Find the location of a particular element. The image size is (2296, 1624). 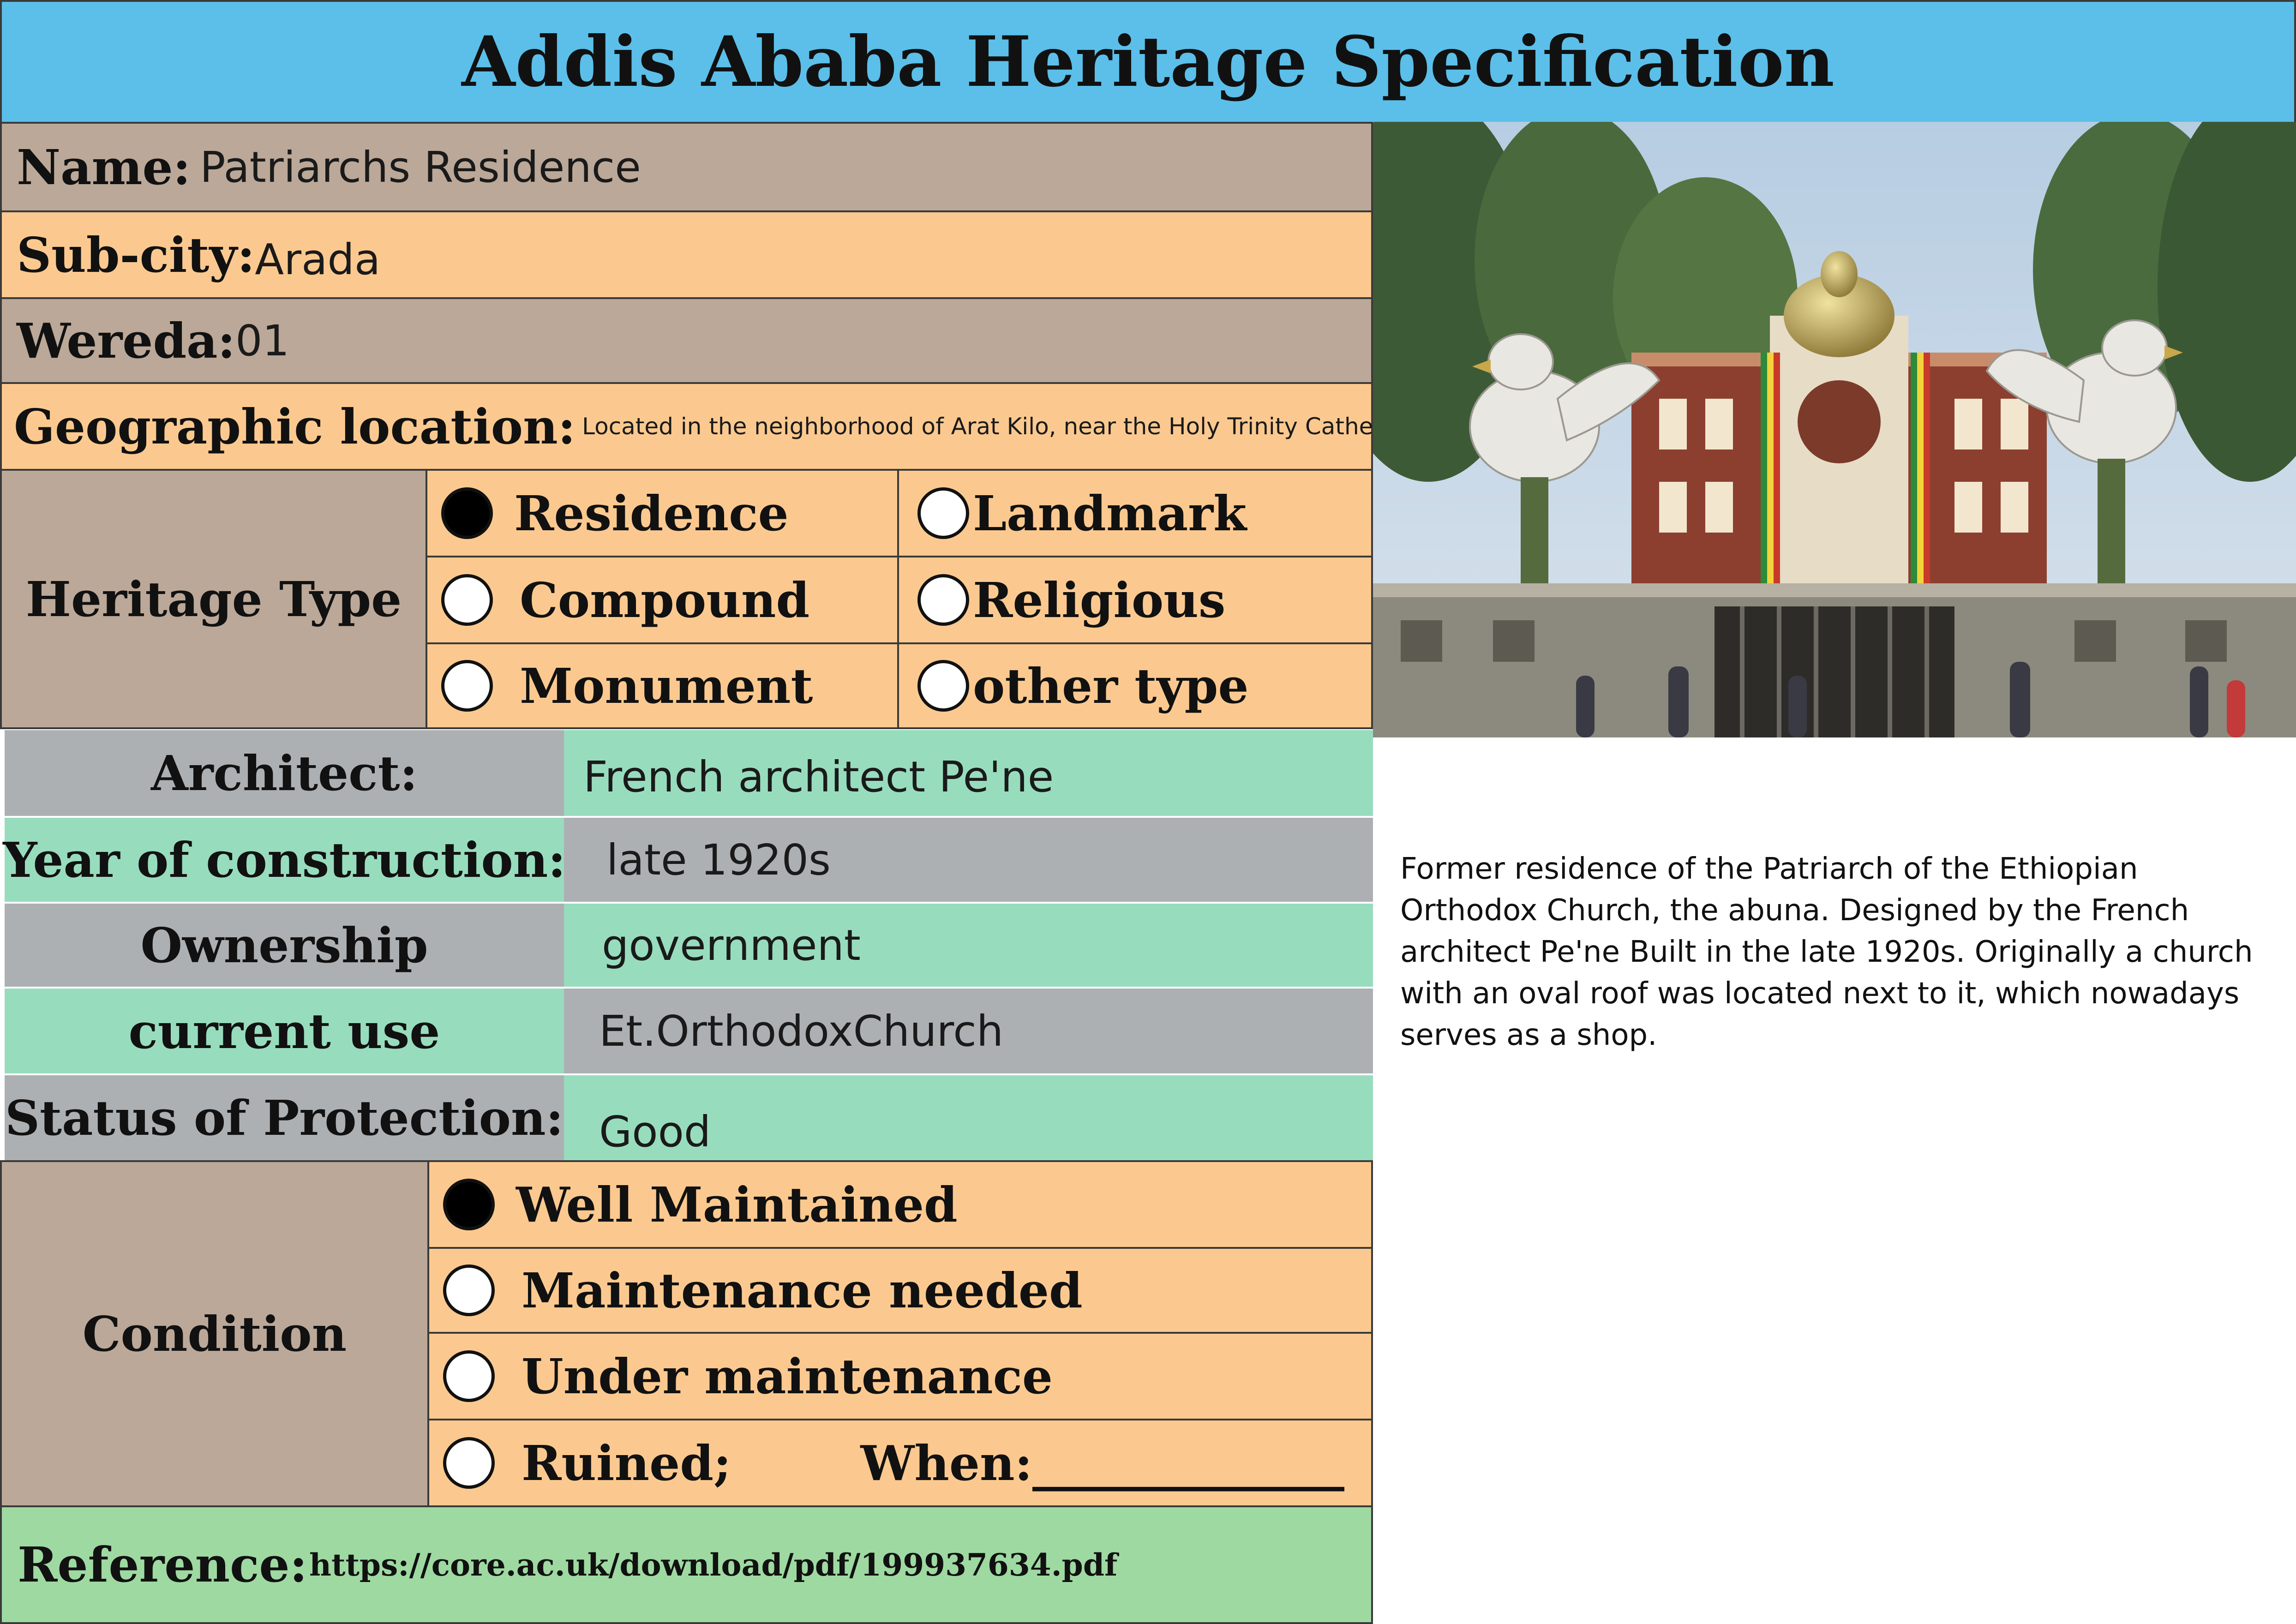

architect-value-cell: French architect Pe'ne is located at coordinates (969, 773).